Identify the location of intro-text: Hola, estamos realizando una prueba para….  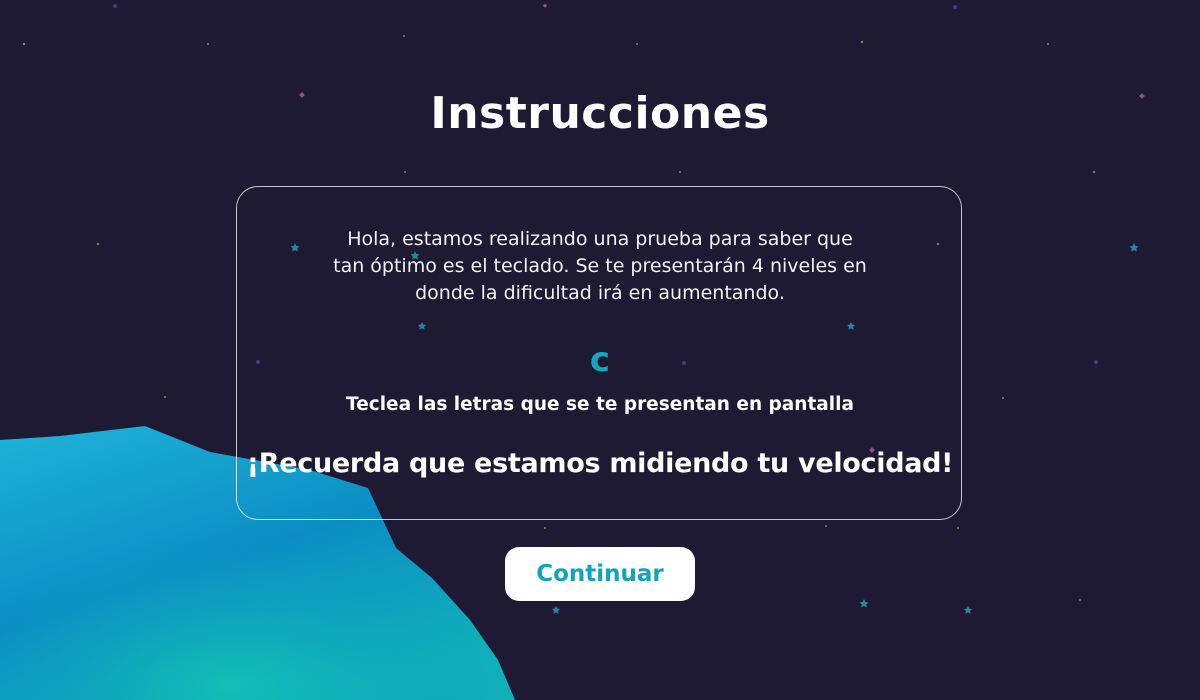
(600, 266).